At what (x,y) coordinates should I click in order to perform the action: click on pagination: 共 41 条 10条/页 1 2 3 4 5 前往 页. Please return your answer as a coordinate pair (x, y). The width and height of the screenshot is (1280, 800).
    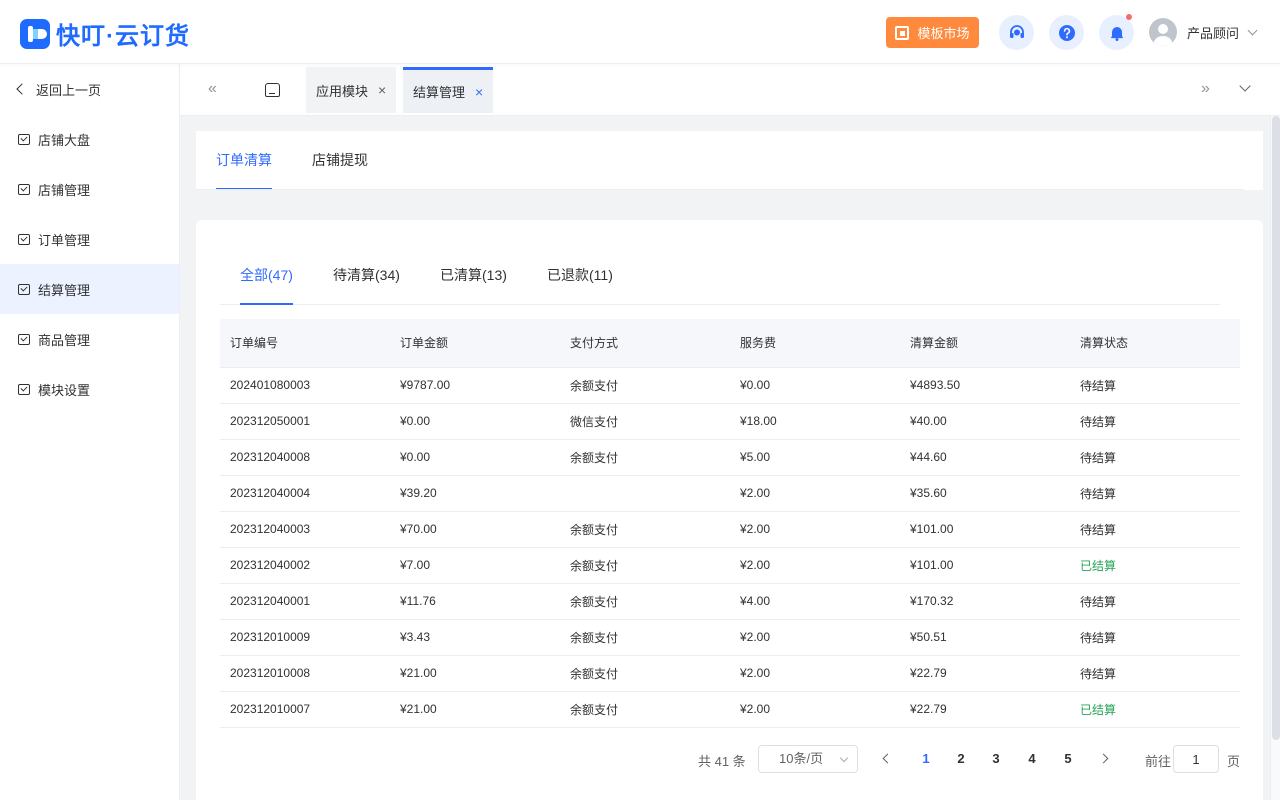
    Looking at the image, I should click on (729, 759).